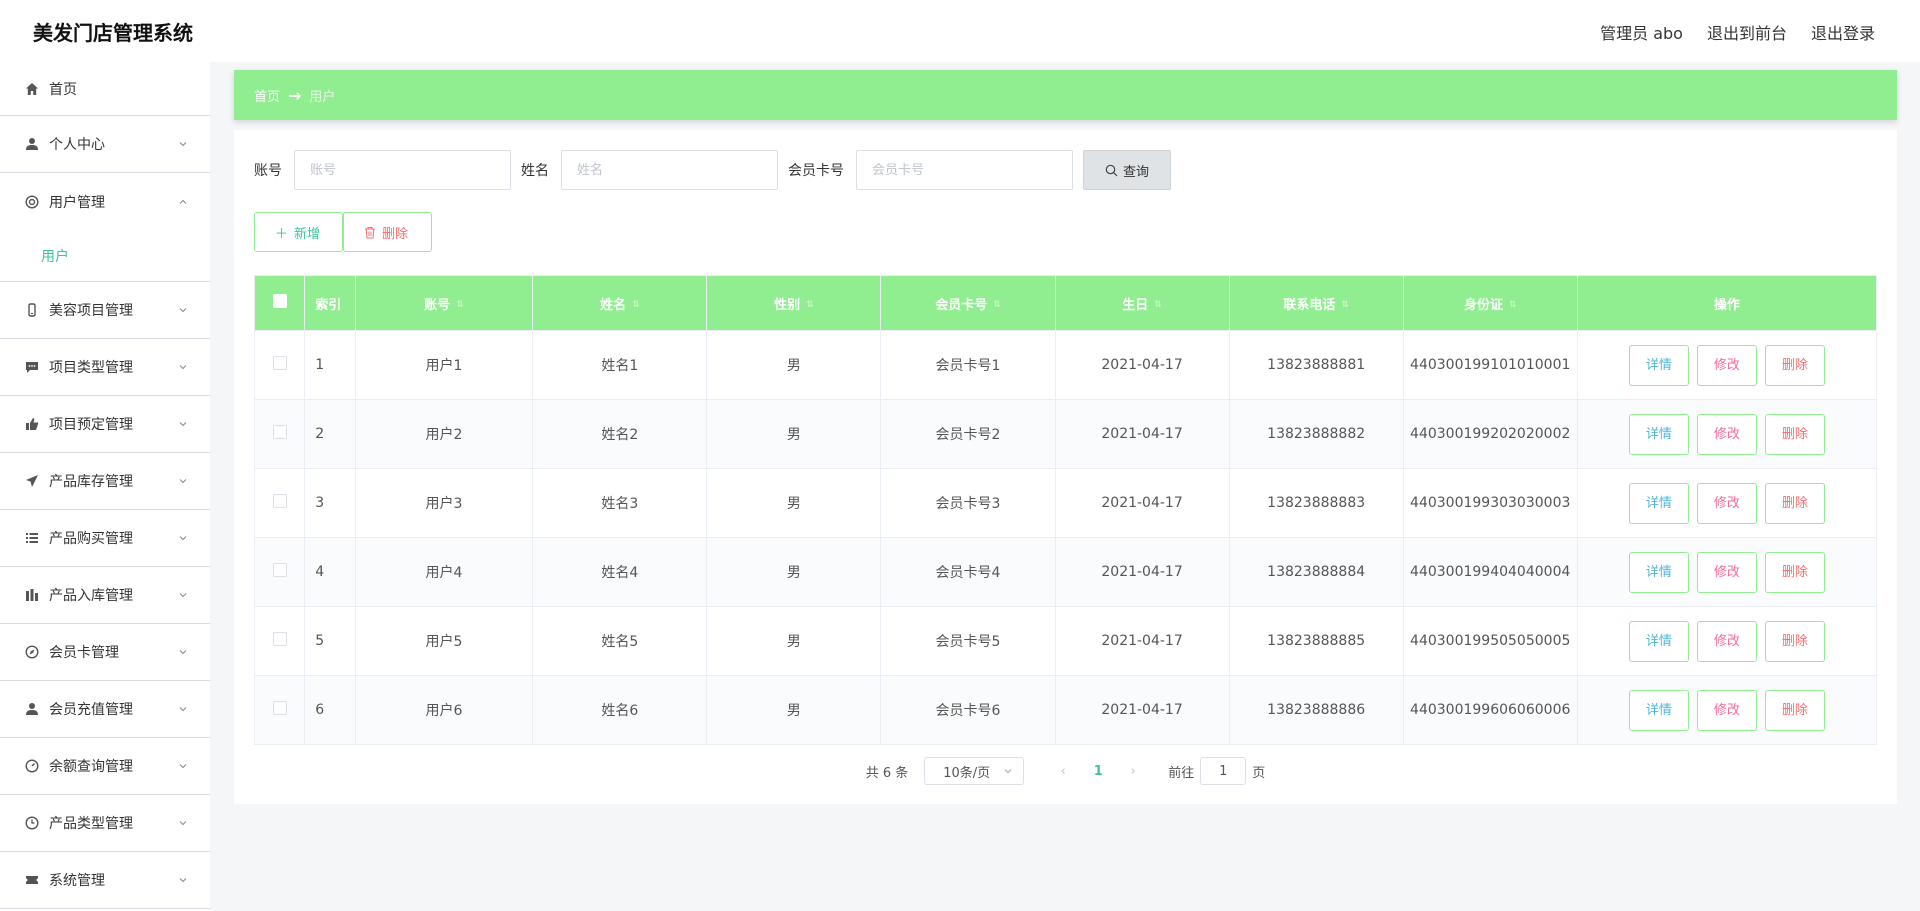 This screenshot has width=1920, height=911. Describe the element at coordinates (105, 652) in the screenshot. I see `sidebar-item-member-card: 会员卡管理` at that location.